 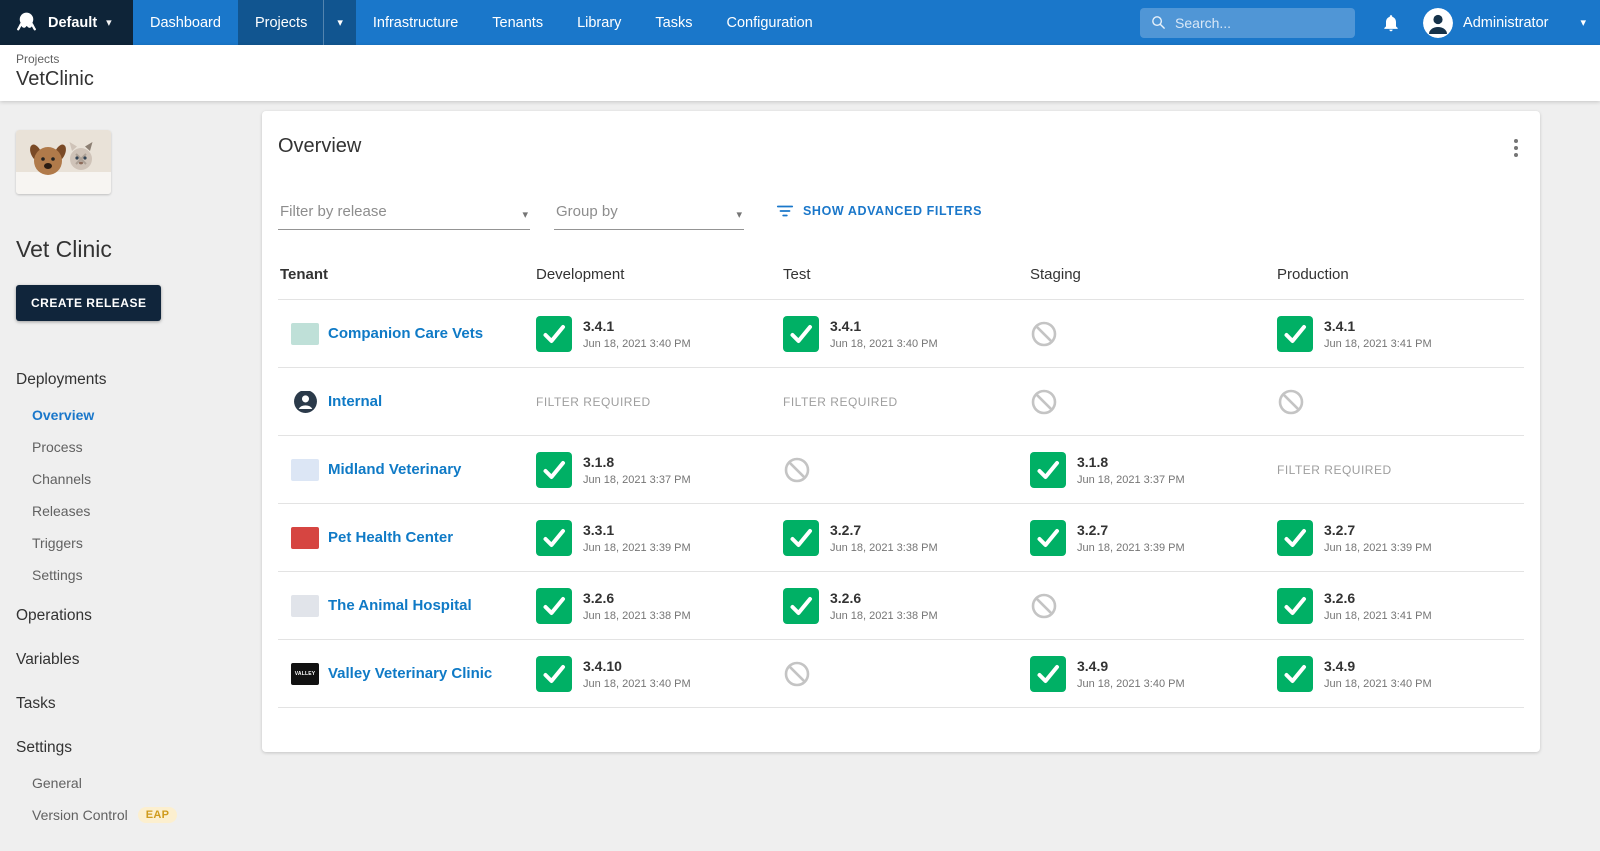 What do you see at coordinates (305, 673) in the screenshot?
I see `tenant-logo: VALLEY` at bounding box center [305, 673].